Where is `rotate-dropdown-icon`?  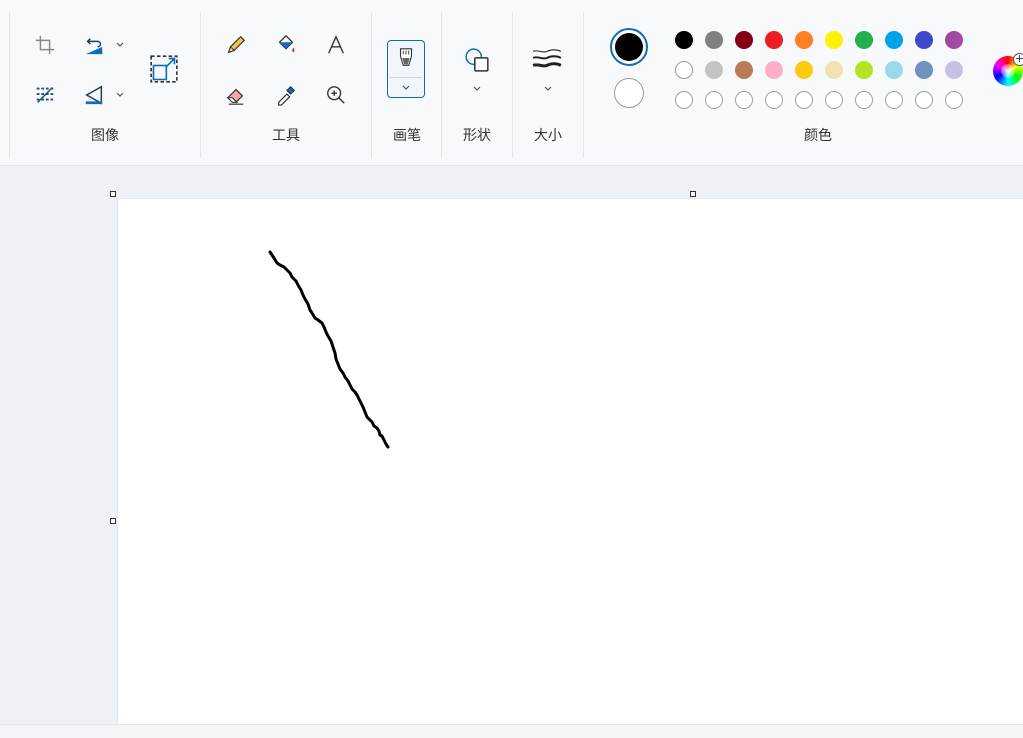 rotate-dropdown-icon is located at coordinates (120, 45).